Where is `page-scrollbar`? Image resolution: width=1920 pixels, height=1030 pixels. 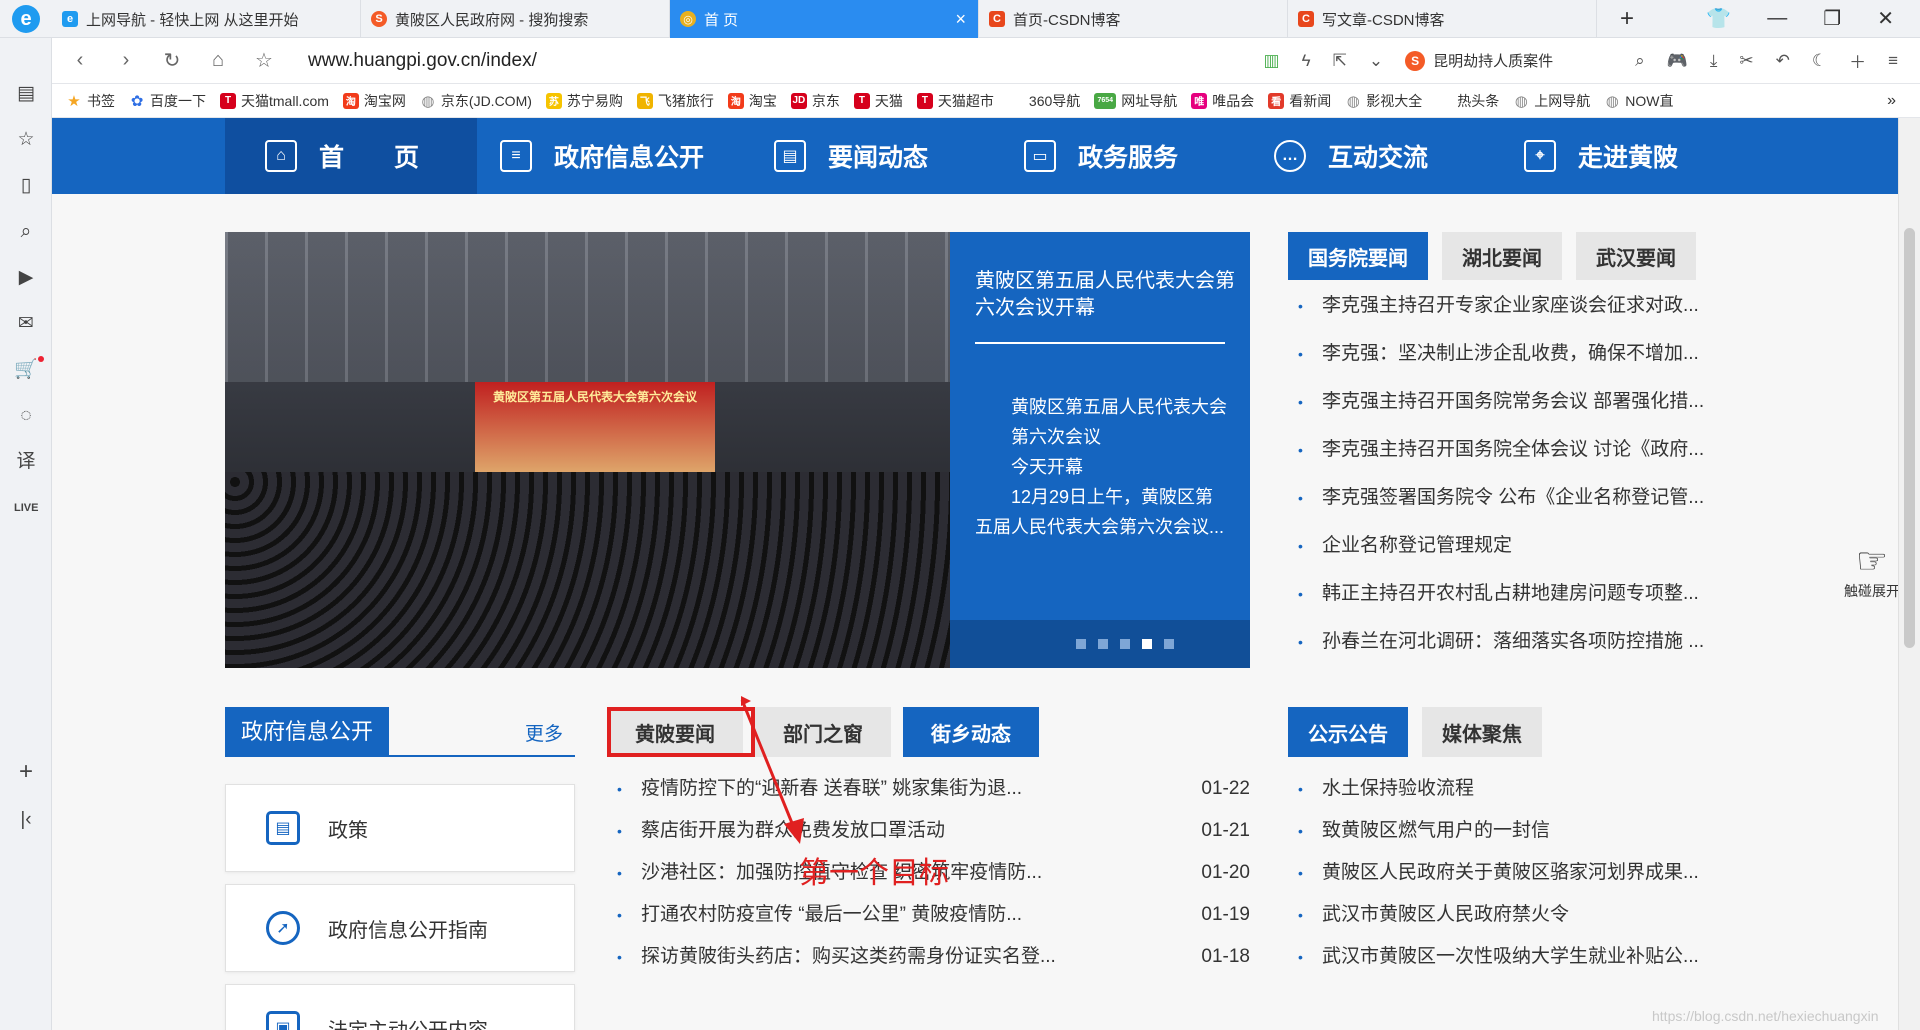 page-scrollbar is located at coordinates (1909, 574).